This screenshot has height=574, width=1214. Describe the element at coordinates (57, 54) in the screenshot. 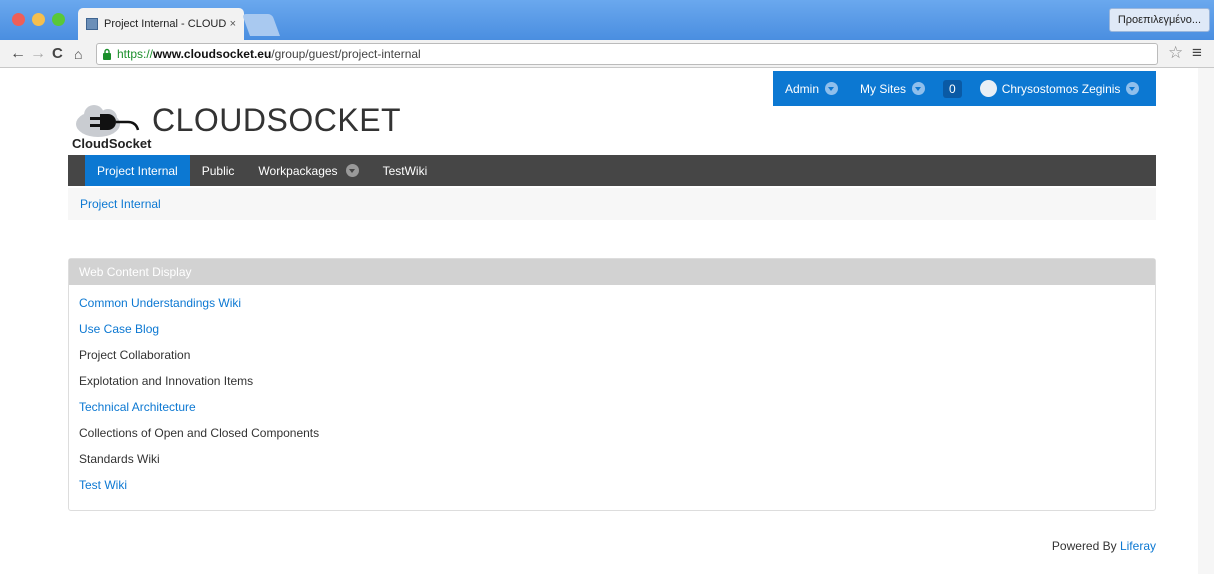

I see `reload-icon: C` at that location.